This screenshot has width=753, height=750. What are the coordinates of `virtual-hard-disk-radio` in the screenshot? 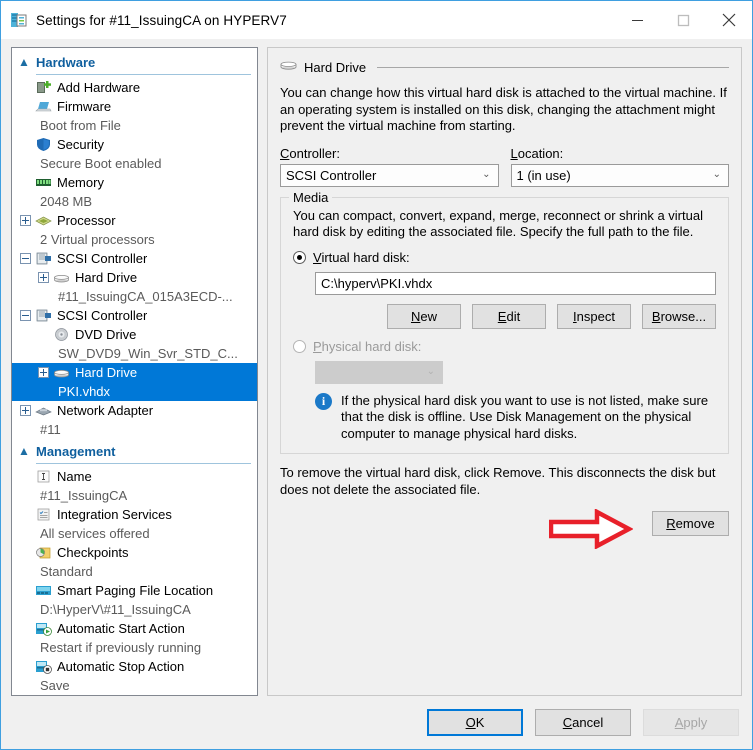 It's located at (299, 257).